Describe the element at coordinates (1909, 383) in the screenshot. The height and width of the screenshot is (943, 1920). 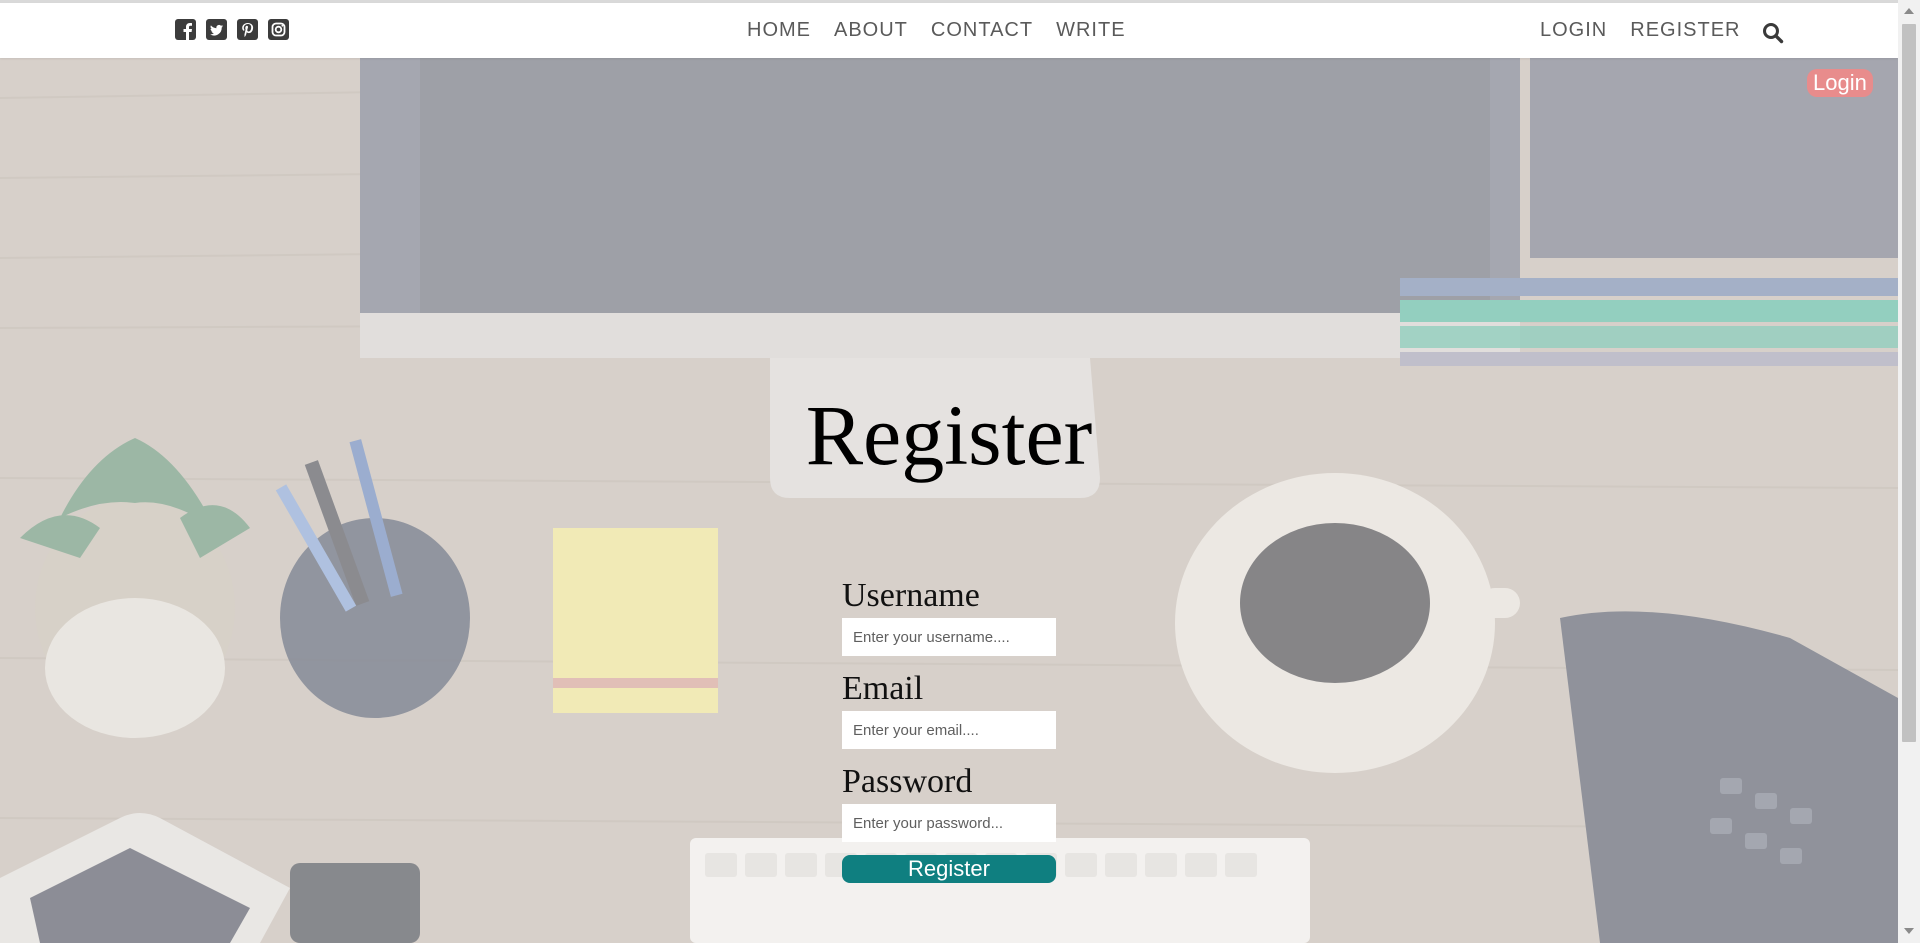
I see `scrollbar-thumb` at that location.